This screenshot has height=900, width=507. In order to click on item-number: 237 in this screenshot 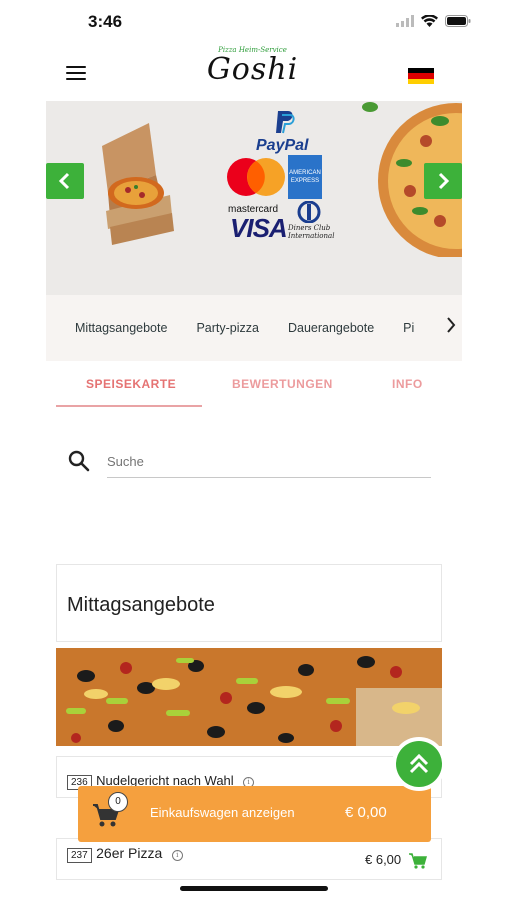, I will do `click(79, 855)`.